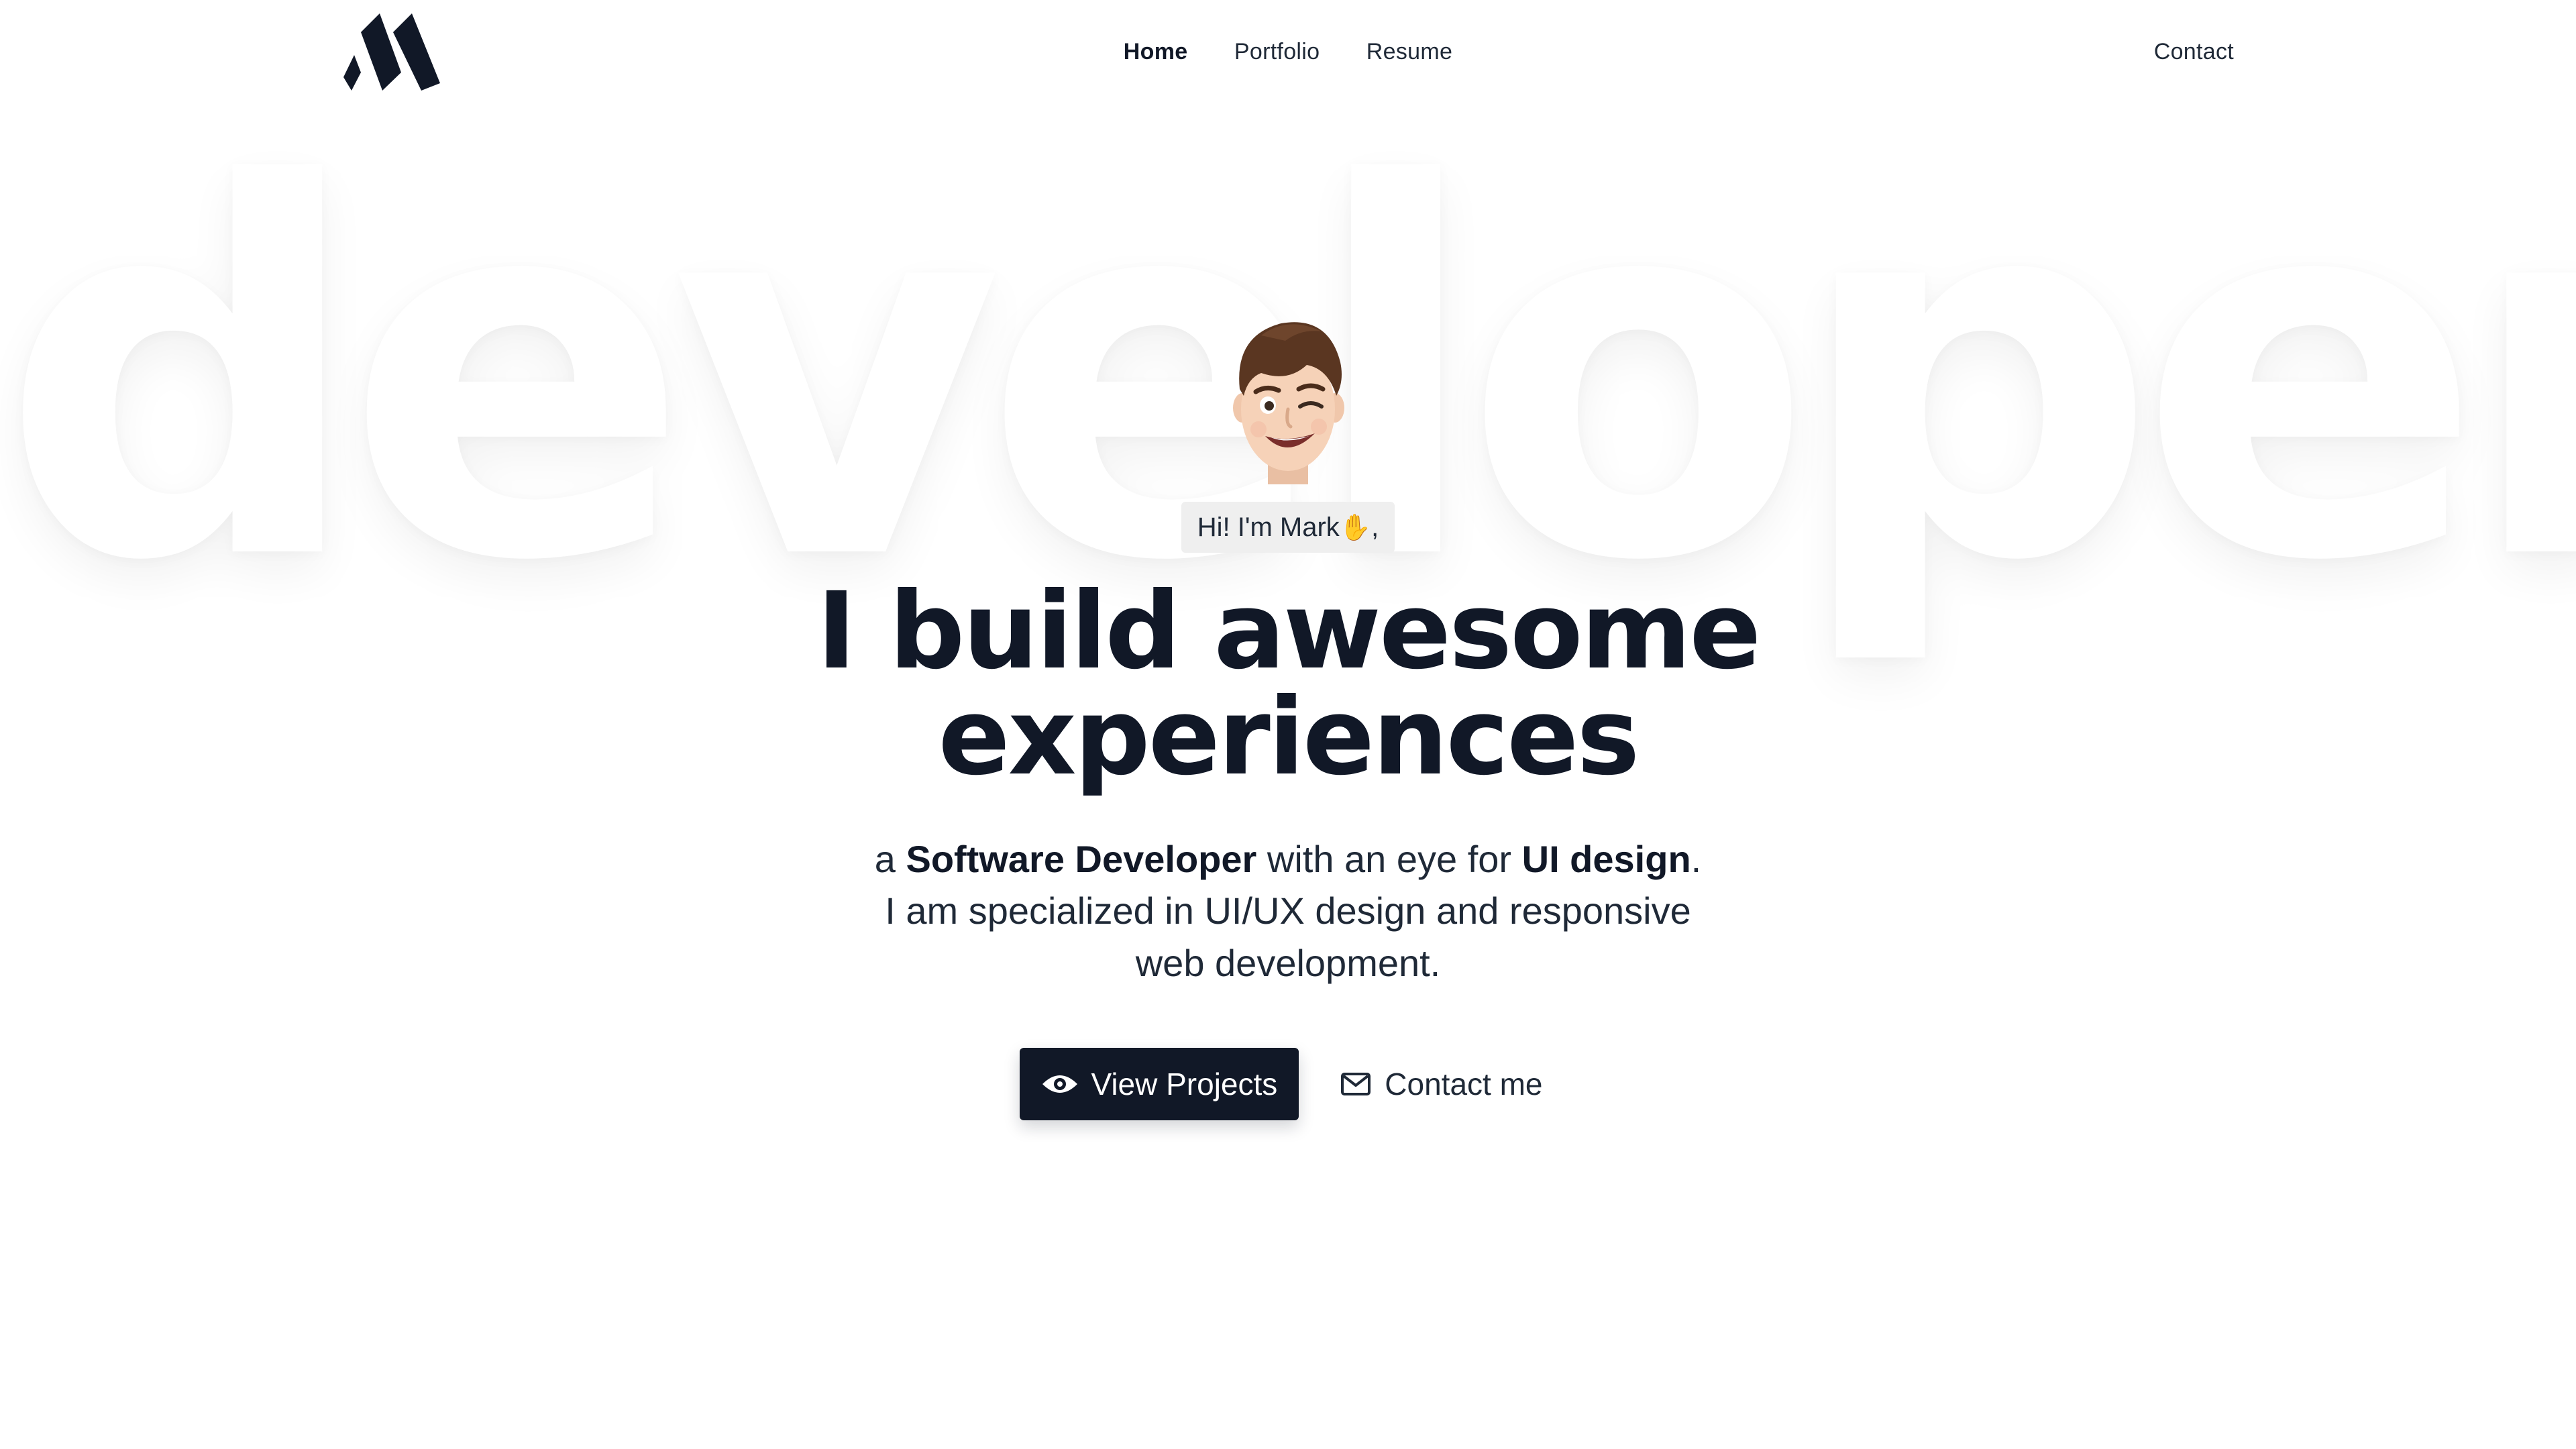  I want to click on subtitle-strong-role: Software Developer, so click(1081, 859).